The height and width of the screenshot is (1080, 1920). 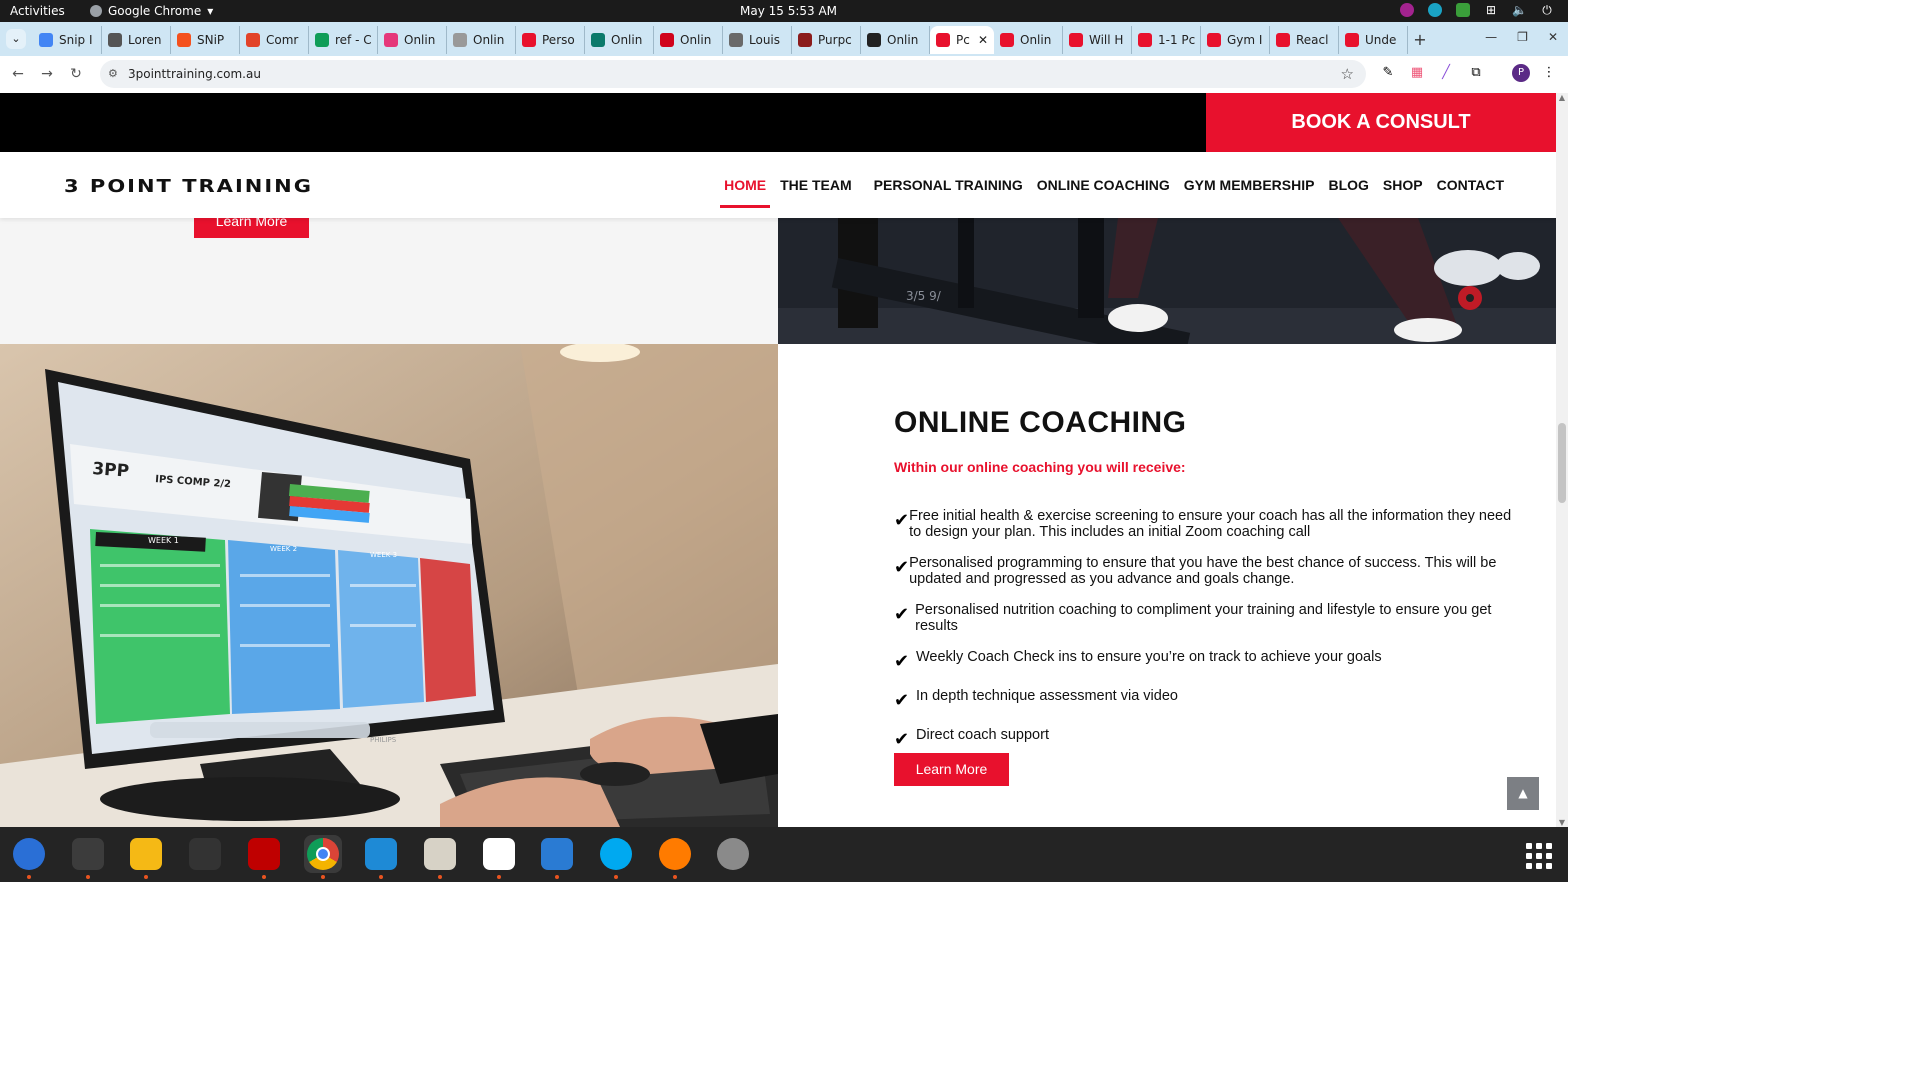 What do you see at coordinates (733, 854) in the screenshot?
I see `disk-icon` at bounding box center [733, 854].